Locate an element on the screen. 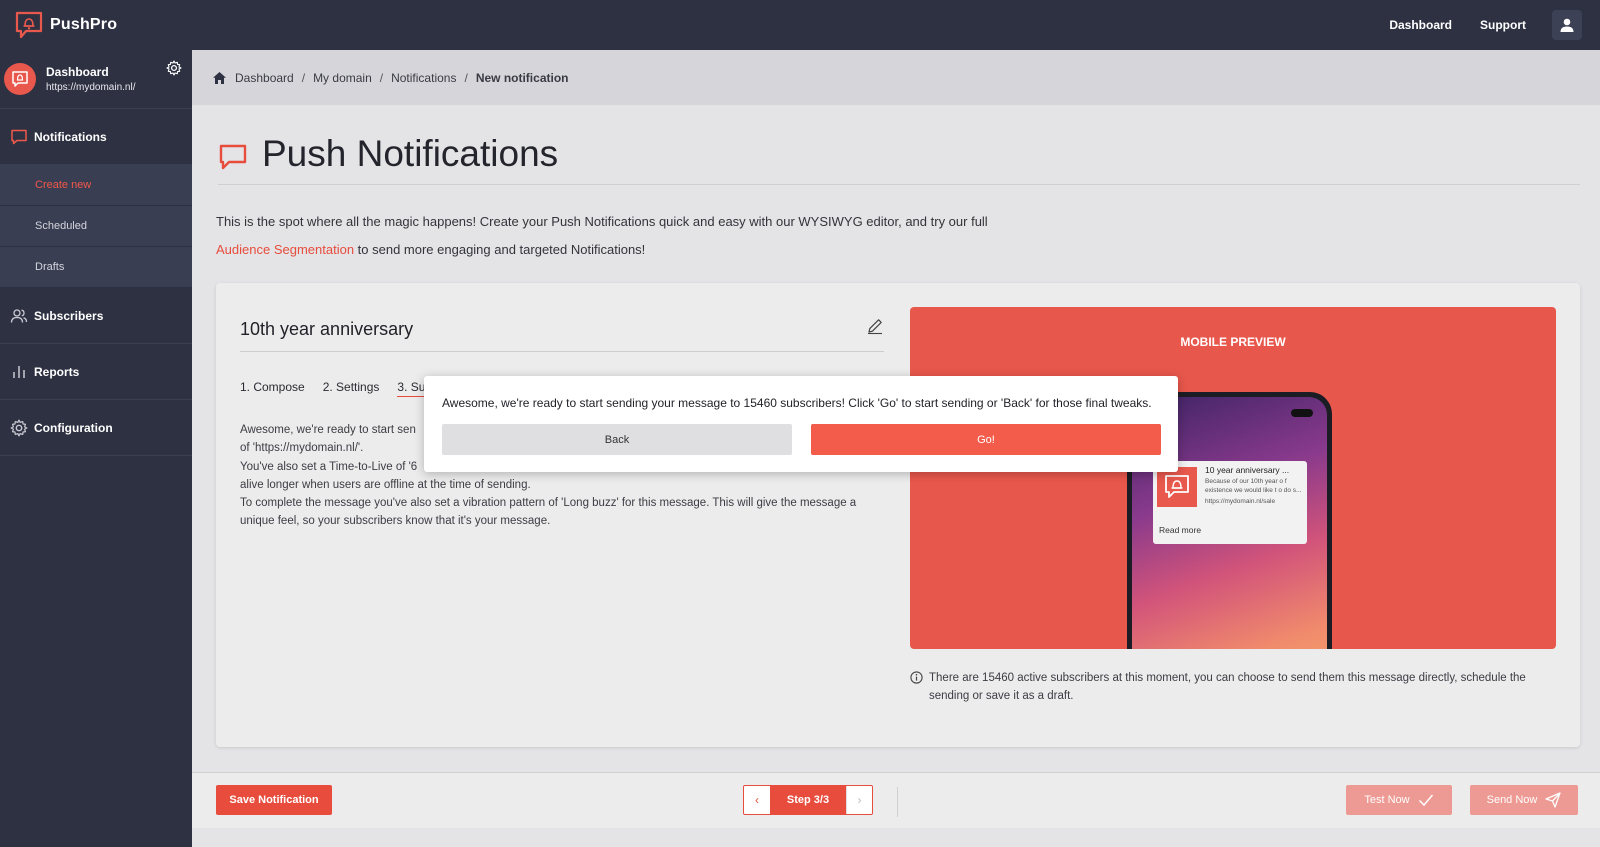 The image size is (1600, 847). info-icon is located at coordinates (916, 677).